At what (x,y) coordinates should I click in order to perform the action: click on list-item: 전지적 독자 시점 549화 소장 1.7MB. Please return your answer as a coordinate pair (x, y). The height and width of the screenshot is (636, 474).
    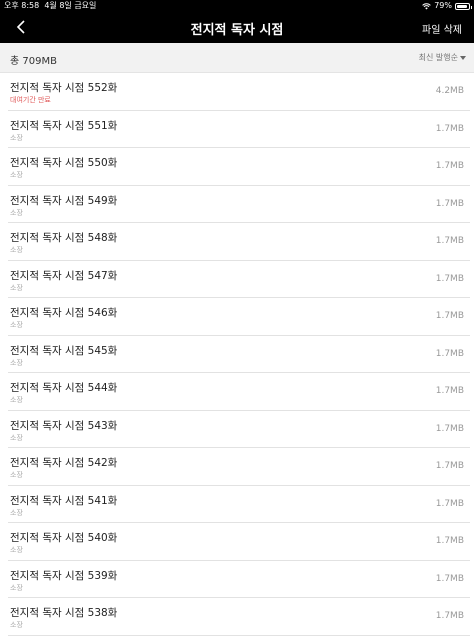
    Looking at the image, I should click on (239, 204).